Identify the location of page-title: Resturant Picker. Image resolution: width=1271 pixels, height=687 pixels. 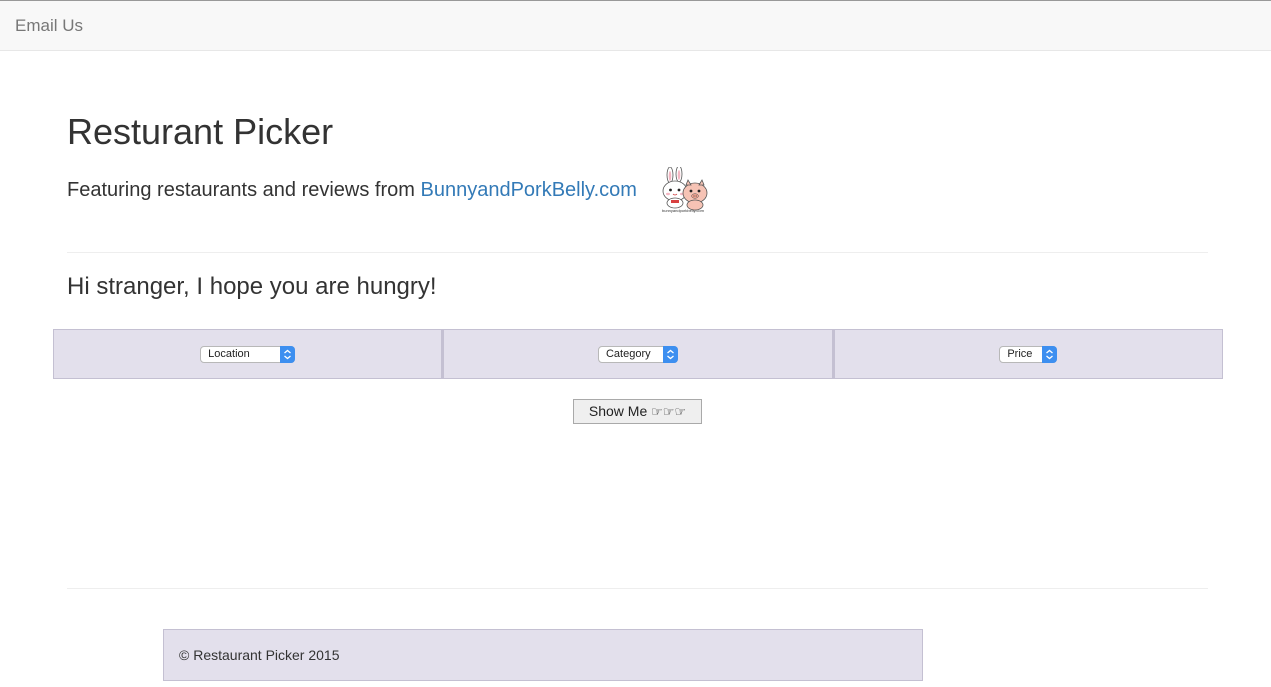
(200, 131).